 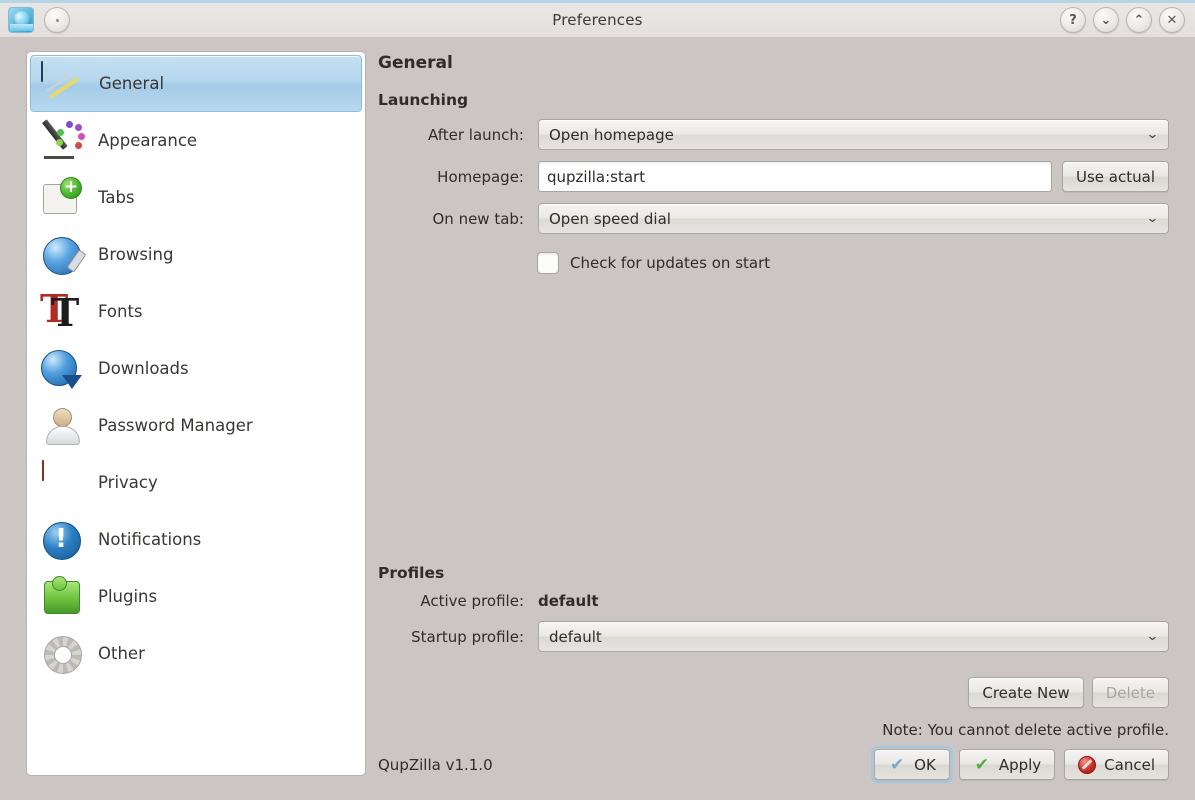 What do you see at coordinates (853, 134) in the screenshot?
I see `after-launch-select: Open homepage ⌄` at bounding box center [853, 134].